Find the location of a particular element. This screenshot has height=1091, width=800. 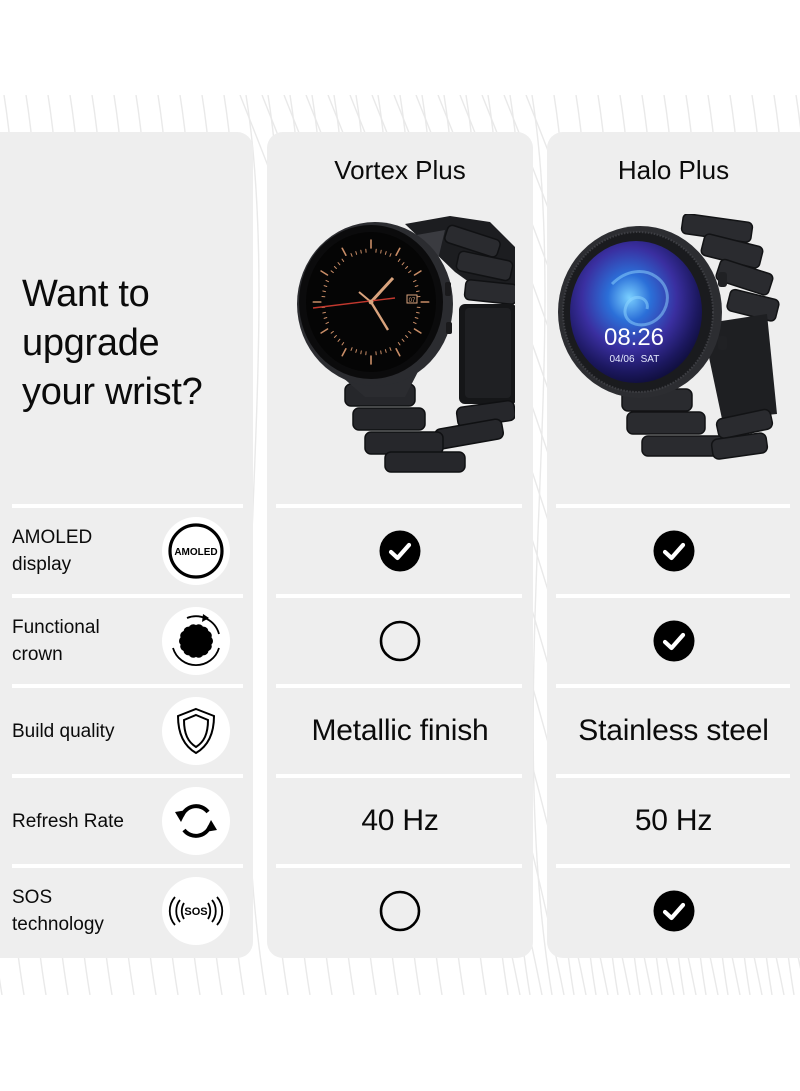

value-cell: 50 Hz is located at coordinates (673, 821).